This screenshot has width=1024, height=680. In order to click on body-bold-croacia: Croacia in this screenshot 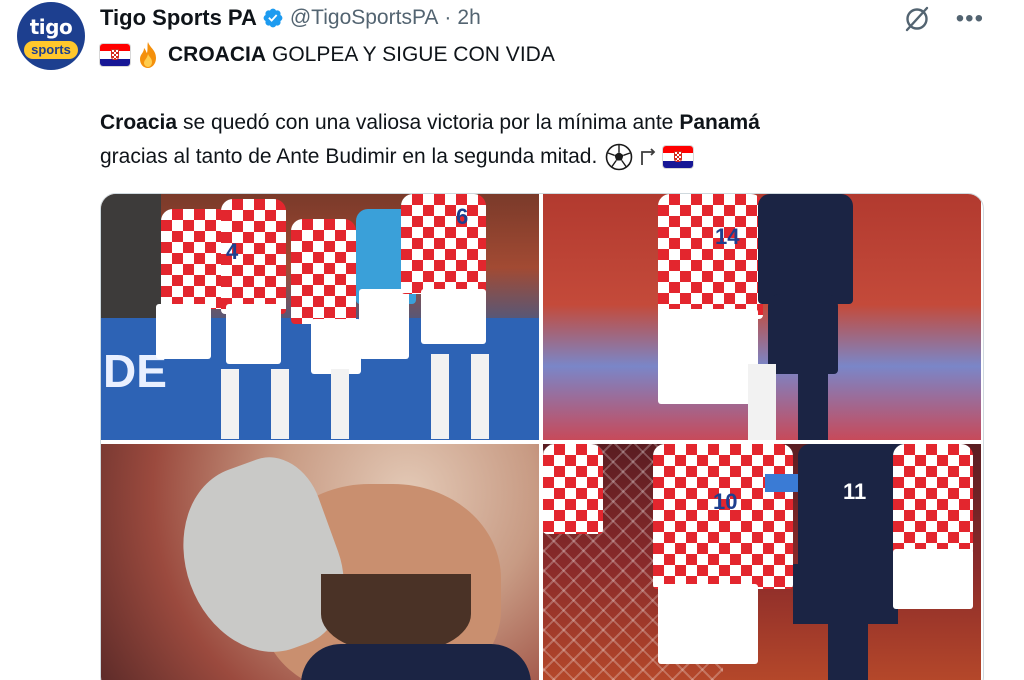, I will do `click(139, 122)`.